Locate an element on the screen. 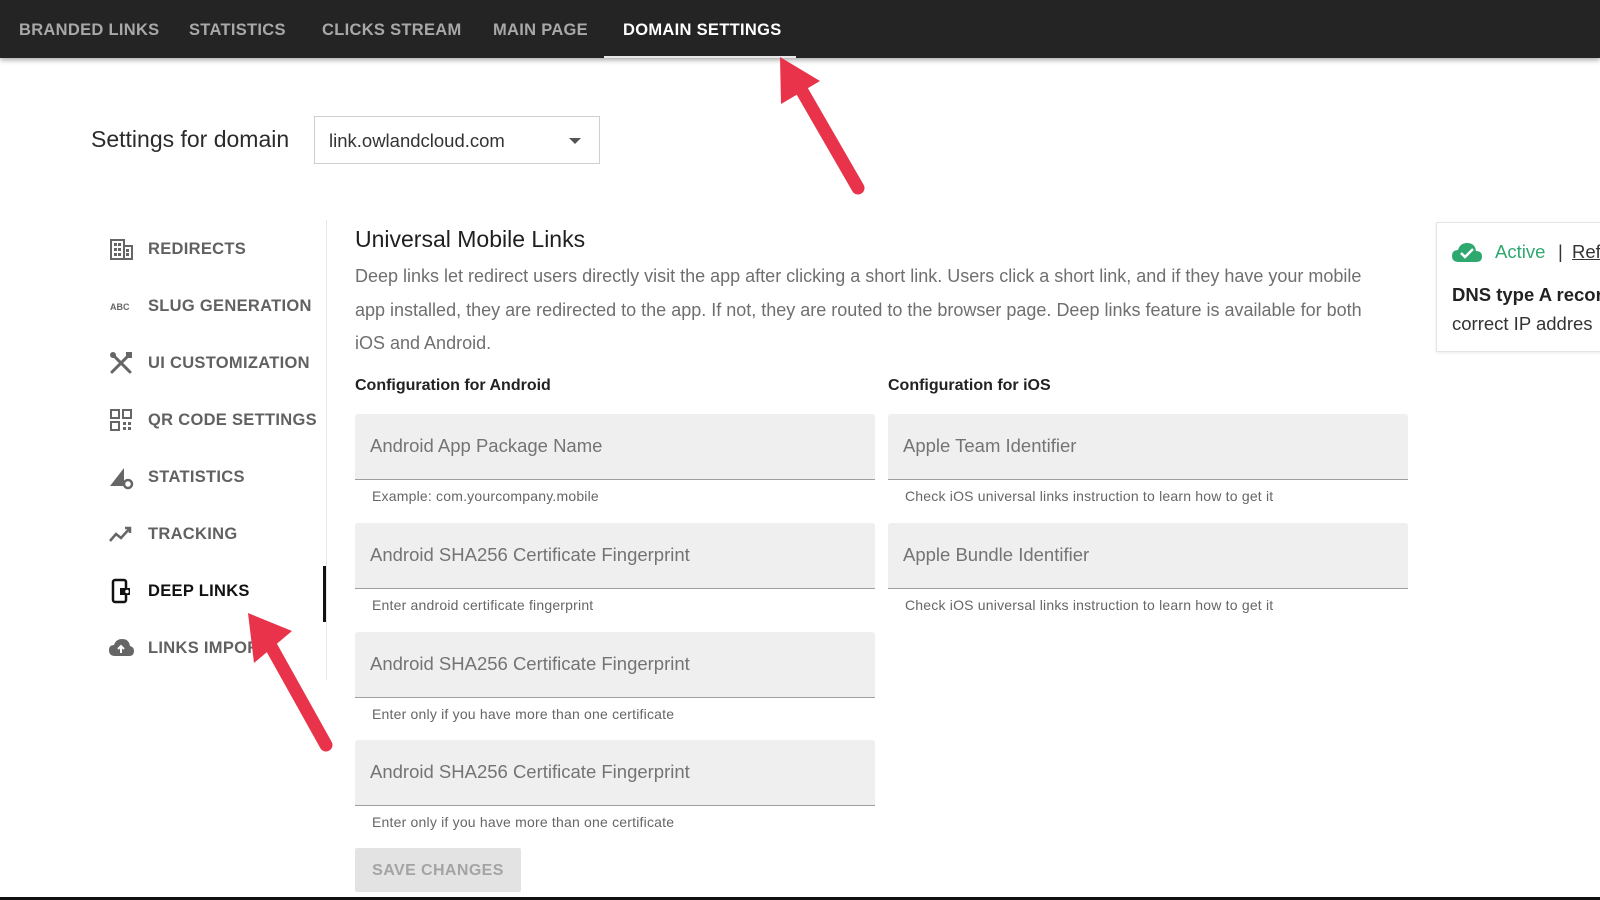  sidebar-item-redirects: REDIRECTS is located at coordinates (215, 249).